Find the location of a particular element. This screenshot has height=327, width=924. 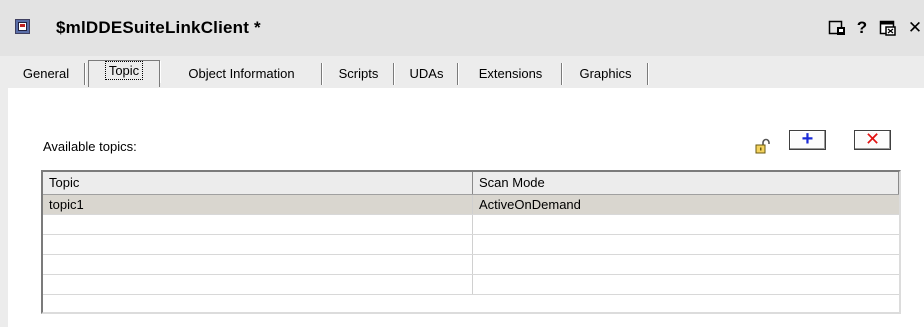

tab-extensions: Extensions is located at coordinates (511, 74).